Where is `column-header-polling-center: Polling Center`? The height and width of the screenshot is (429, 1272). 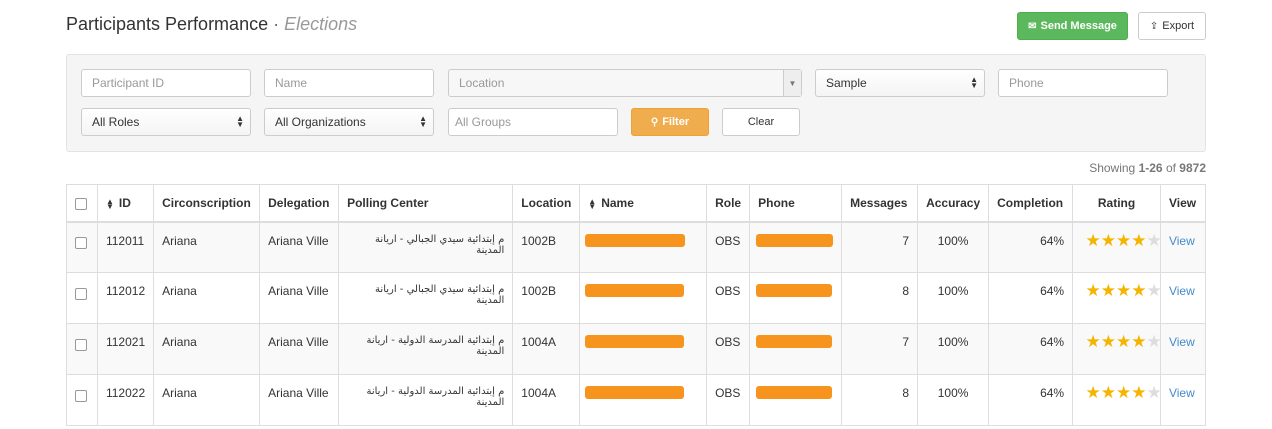 column-header-polling-center: Polling Center is located at coordinates (426, 203).